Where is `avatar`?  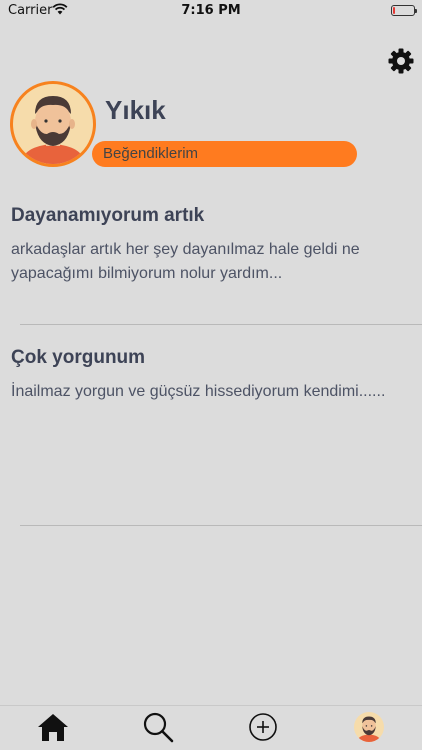 avatar is located at coordinates (53, 124).